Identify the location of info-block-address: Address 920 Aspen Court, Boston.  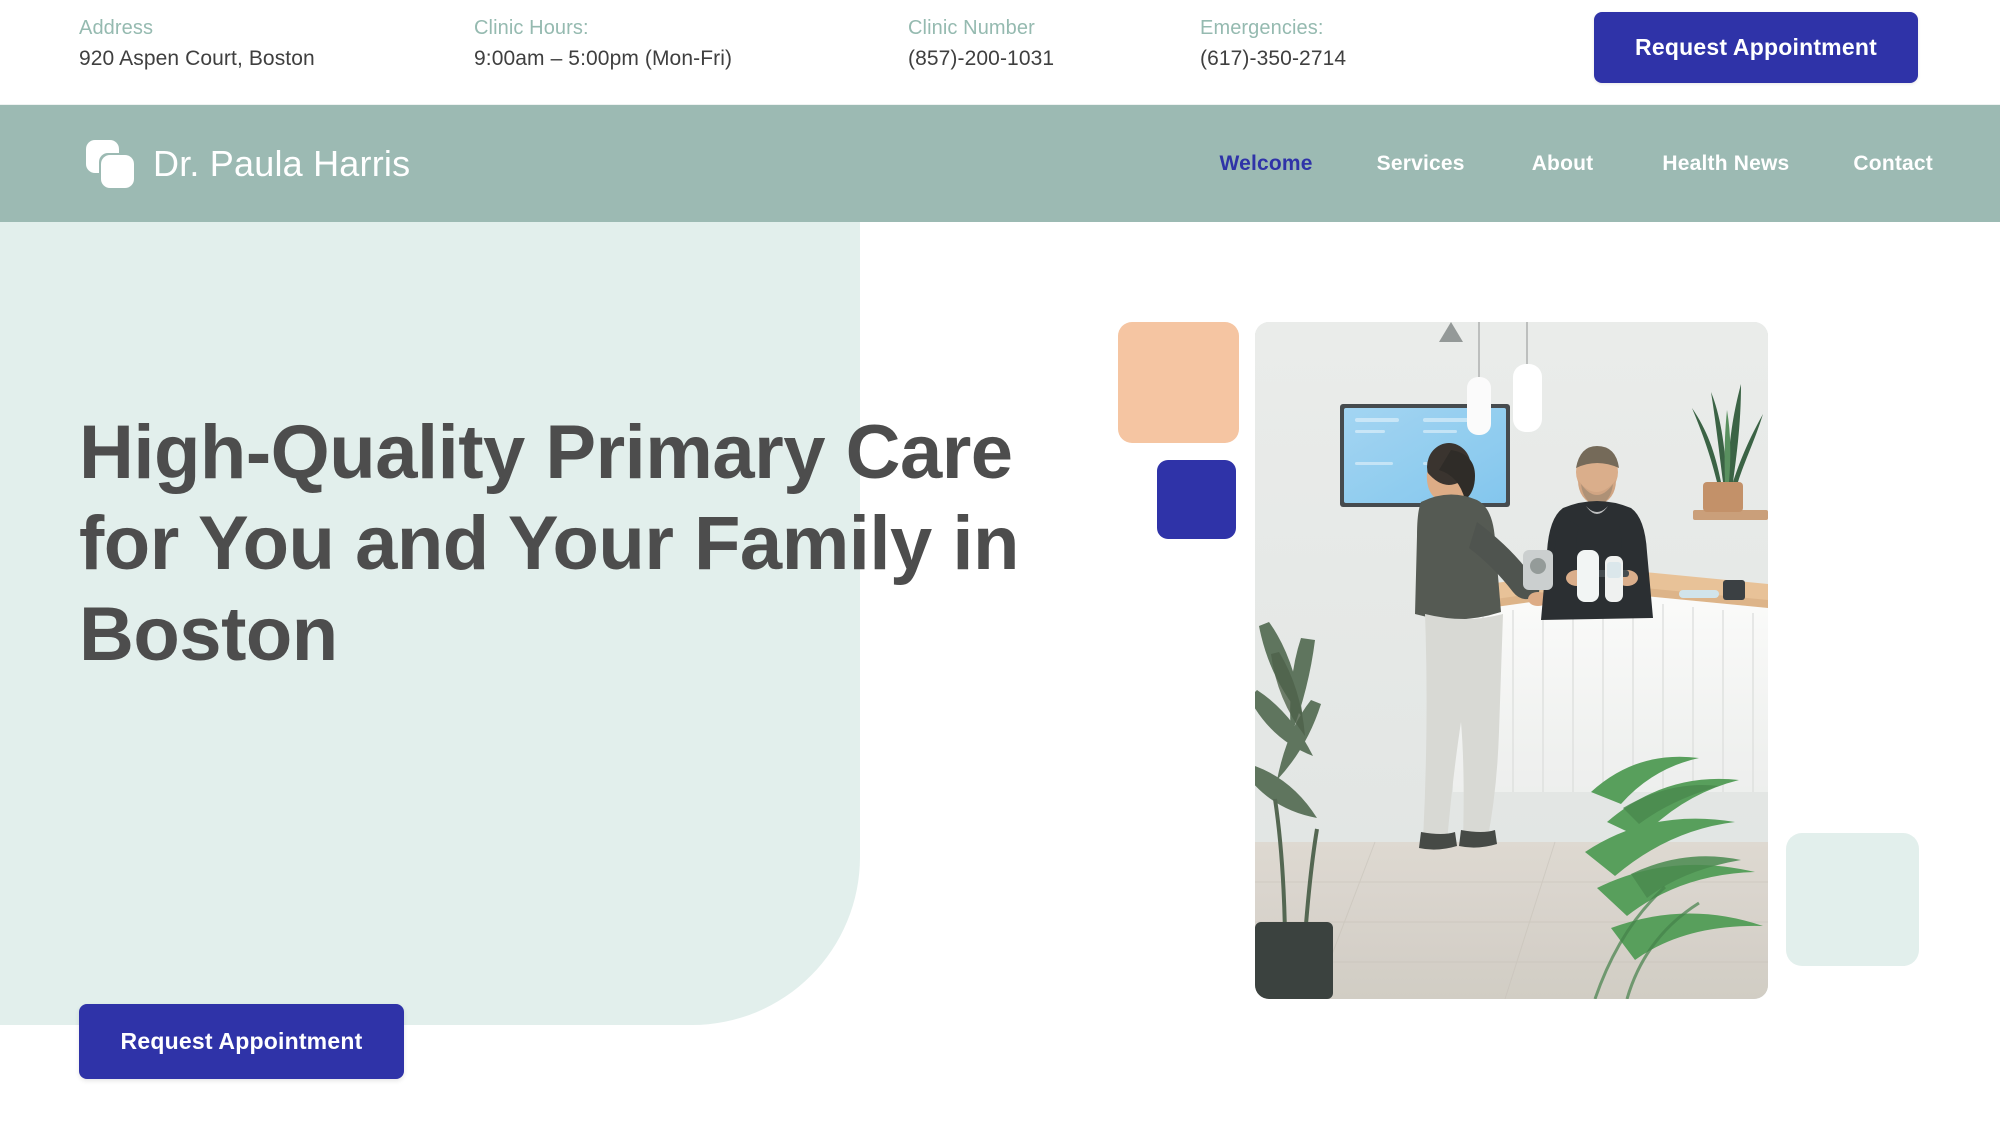
(197, 43).